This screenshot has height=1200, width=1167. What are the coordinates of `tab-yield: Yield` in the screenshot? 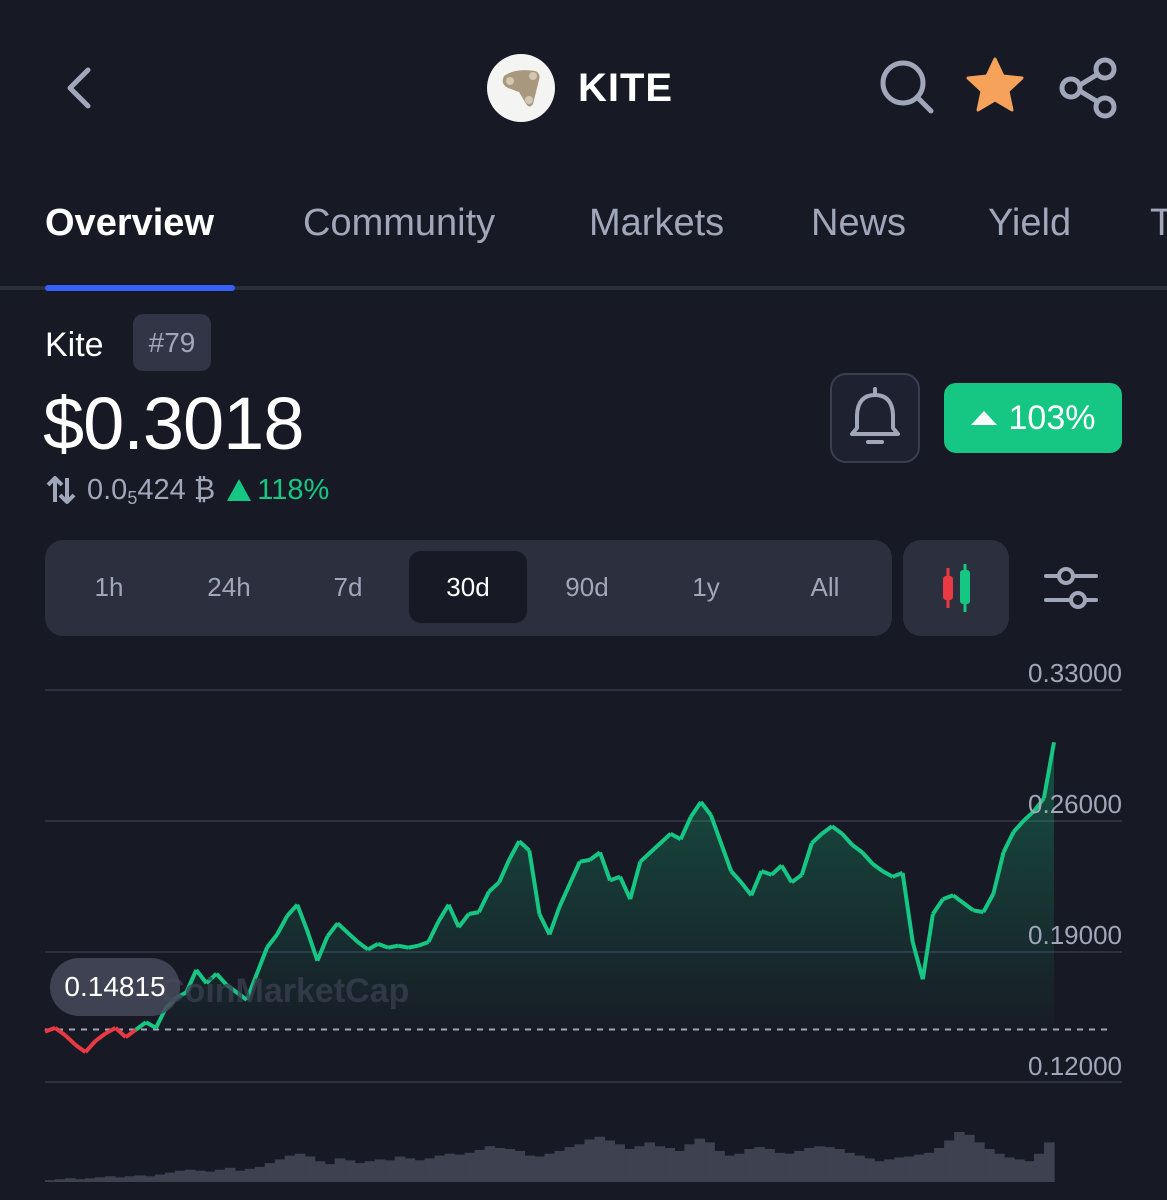 It's located at (1029, 223).